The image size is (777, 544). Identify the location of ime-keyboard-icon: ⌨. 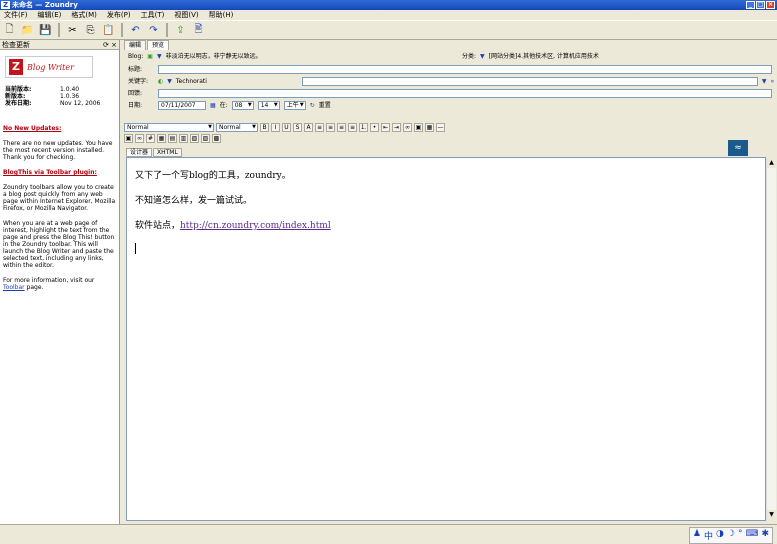
(751, 535).